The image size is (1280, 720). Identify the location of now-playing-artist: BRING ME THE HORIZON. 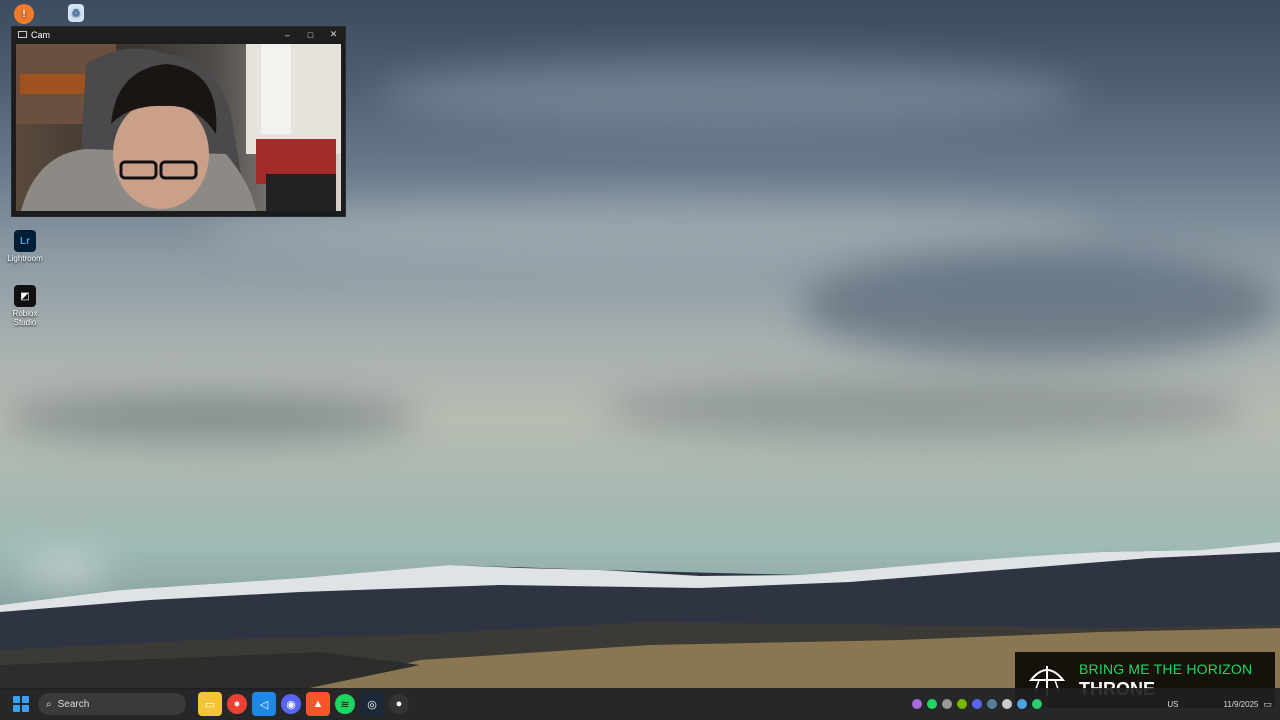
(1166, 668).